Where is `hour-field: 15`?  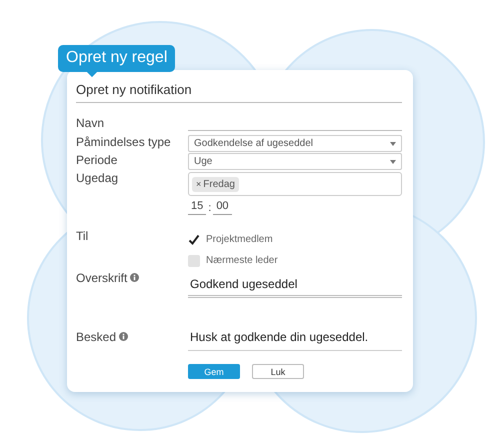
hour-field: 15 is located at coordinates (197, 207).